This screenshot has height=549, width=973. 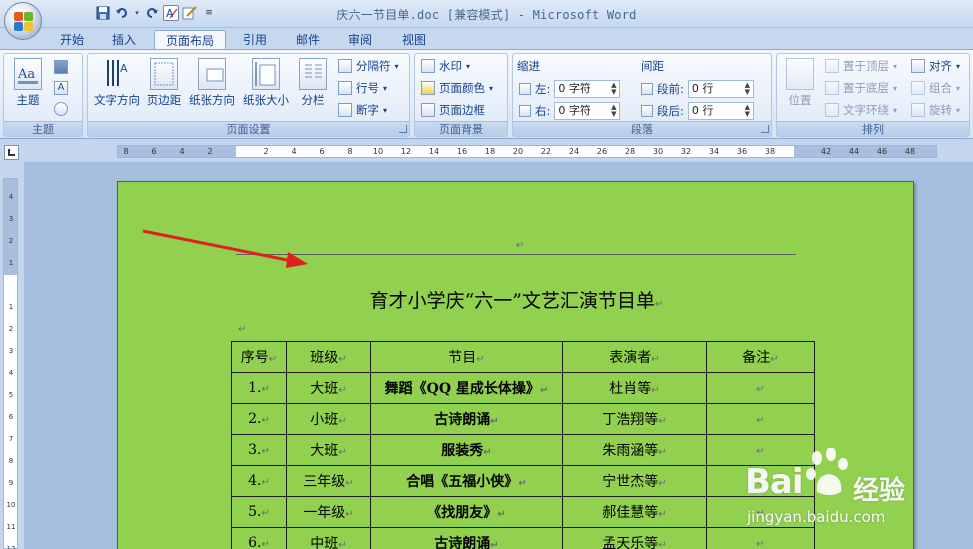 What do you see at coordinates (248, 128) in the screenshot?
I see `group-page-setup-label: 页面设置` at bounding box center [248, 128].